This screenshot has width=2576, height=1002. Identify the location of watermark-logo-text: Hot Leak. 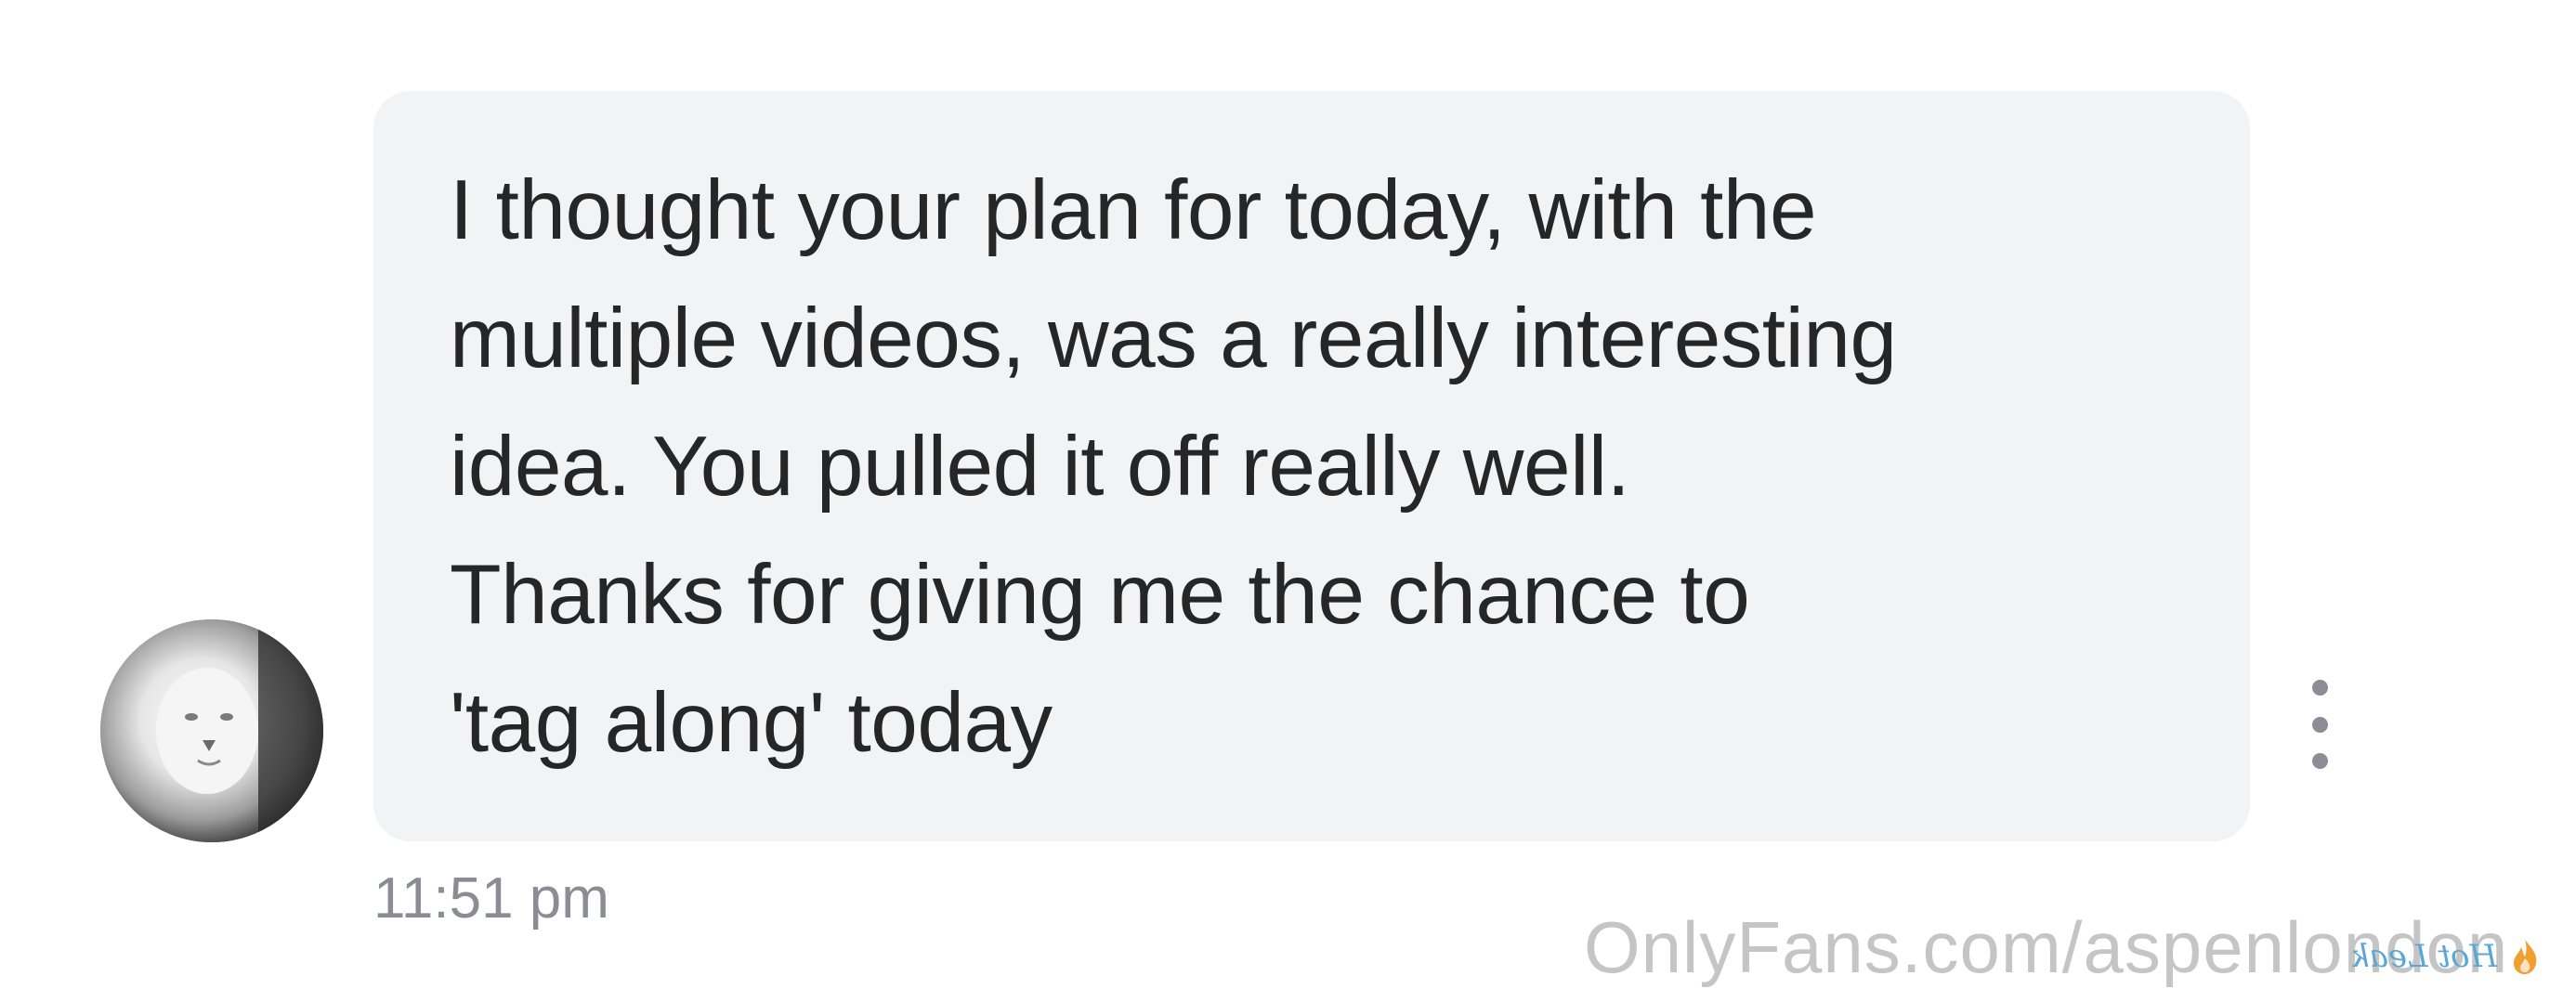
(2424, 956).